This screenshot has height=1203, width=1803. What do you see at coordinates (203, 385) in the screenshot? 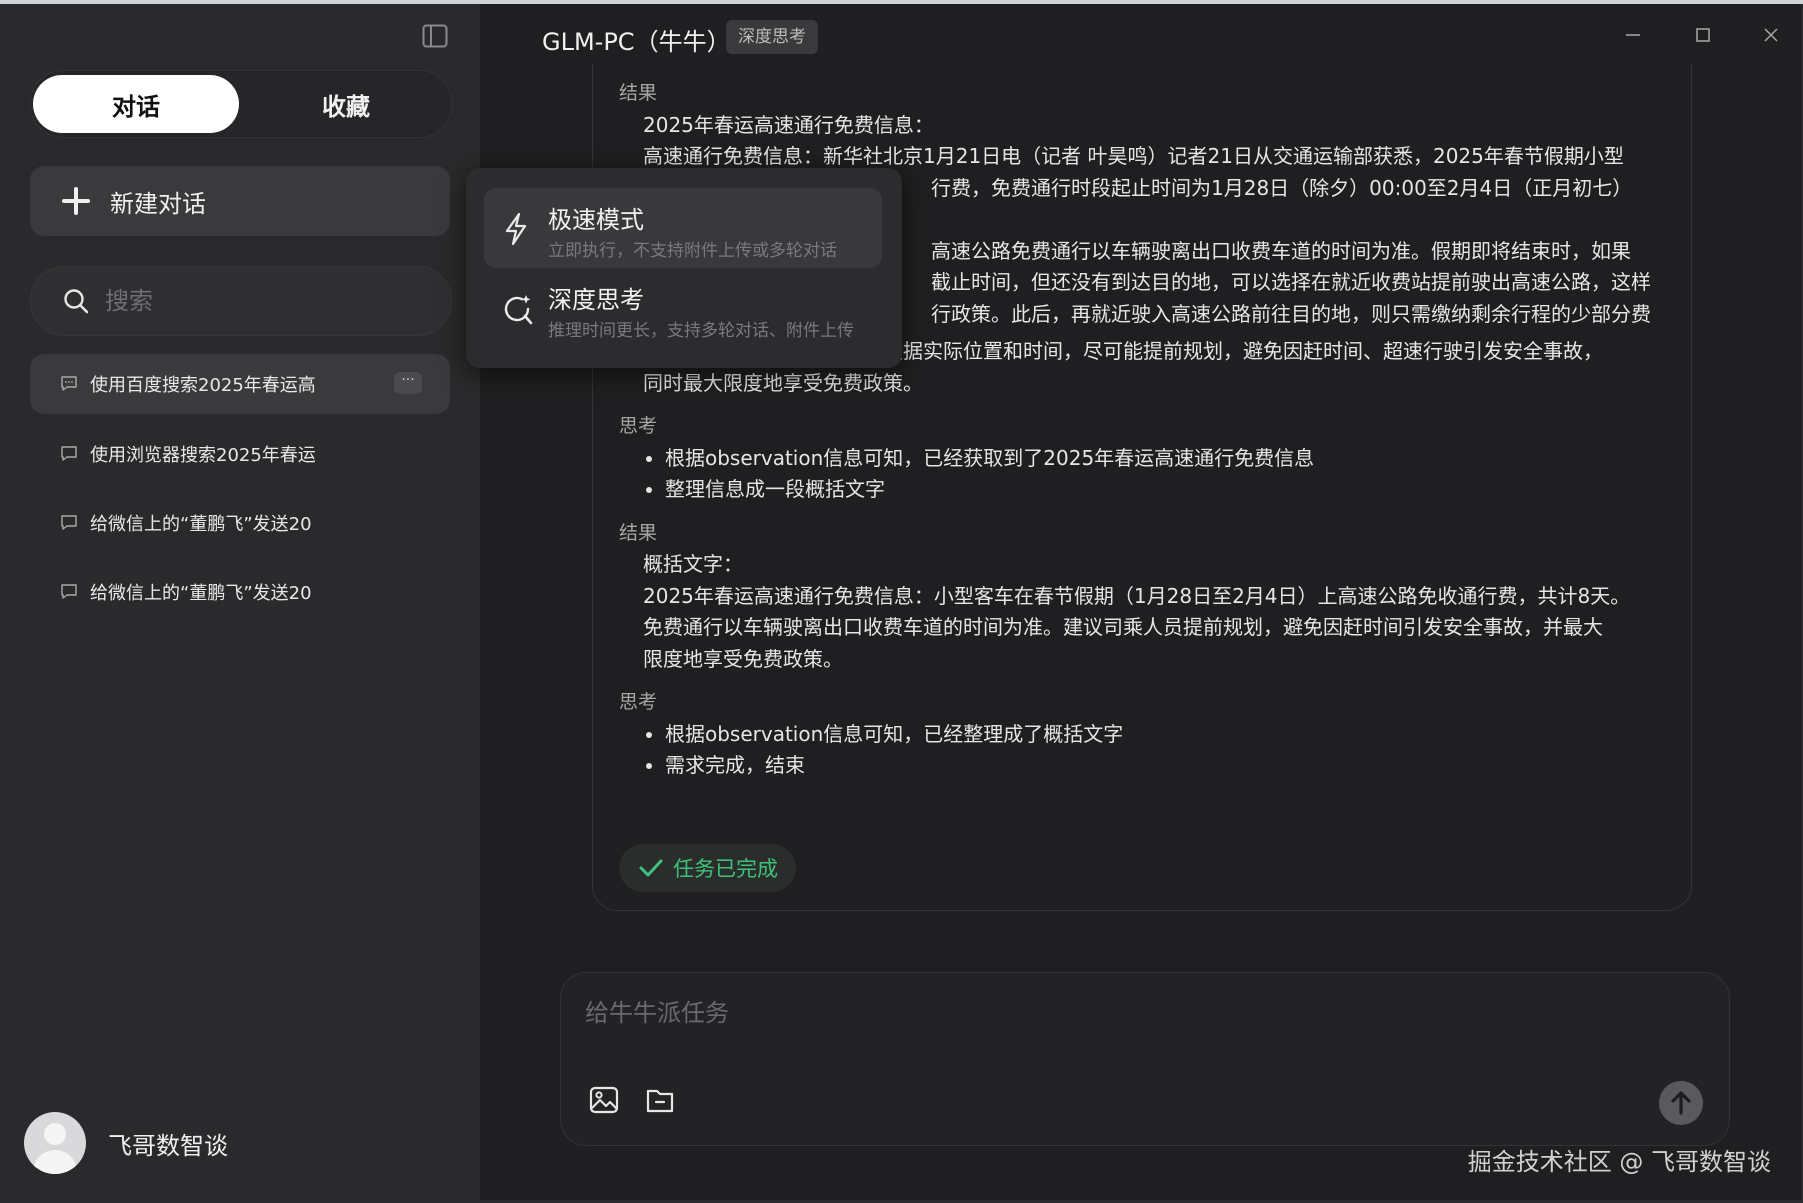
I see `conversation-title: 使用百度搜索2025年春运高` at bounding box center [203, 385].